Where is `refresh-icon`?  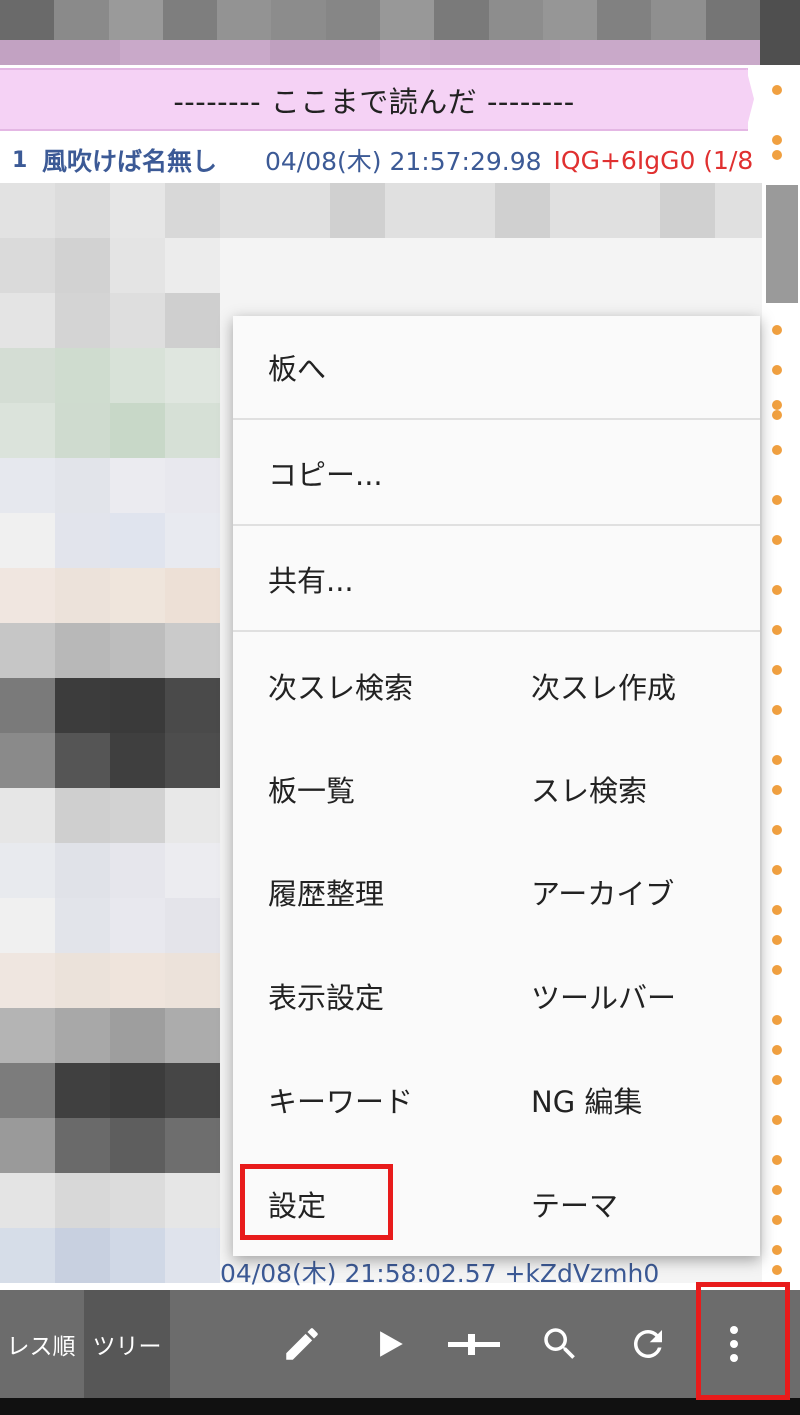
refresh-icon is located at coordinates (648, 1344).